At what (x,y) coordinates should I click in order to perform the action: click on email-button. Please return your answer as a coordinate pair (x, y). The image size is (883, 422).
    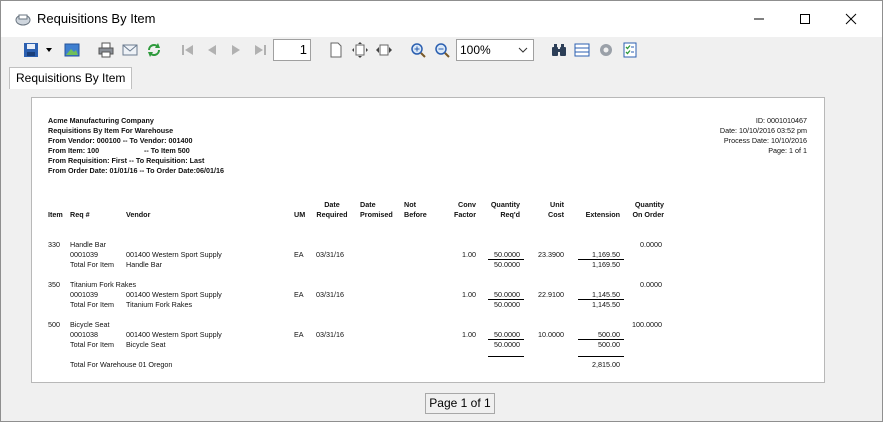
    Looking at the image, I should click on (130, 50).